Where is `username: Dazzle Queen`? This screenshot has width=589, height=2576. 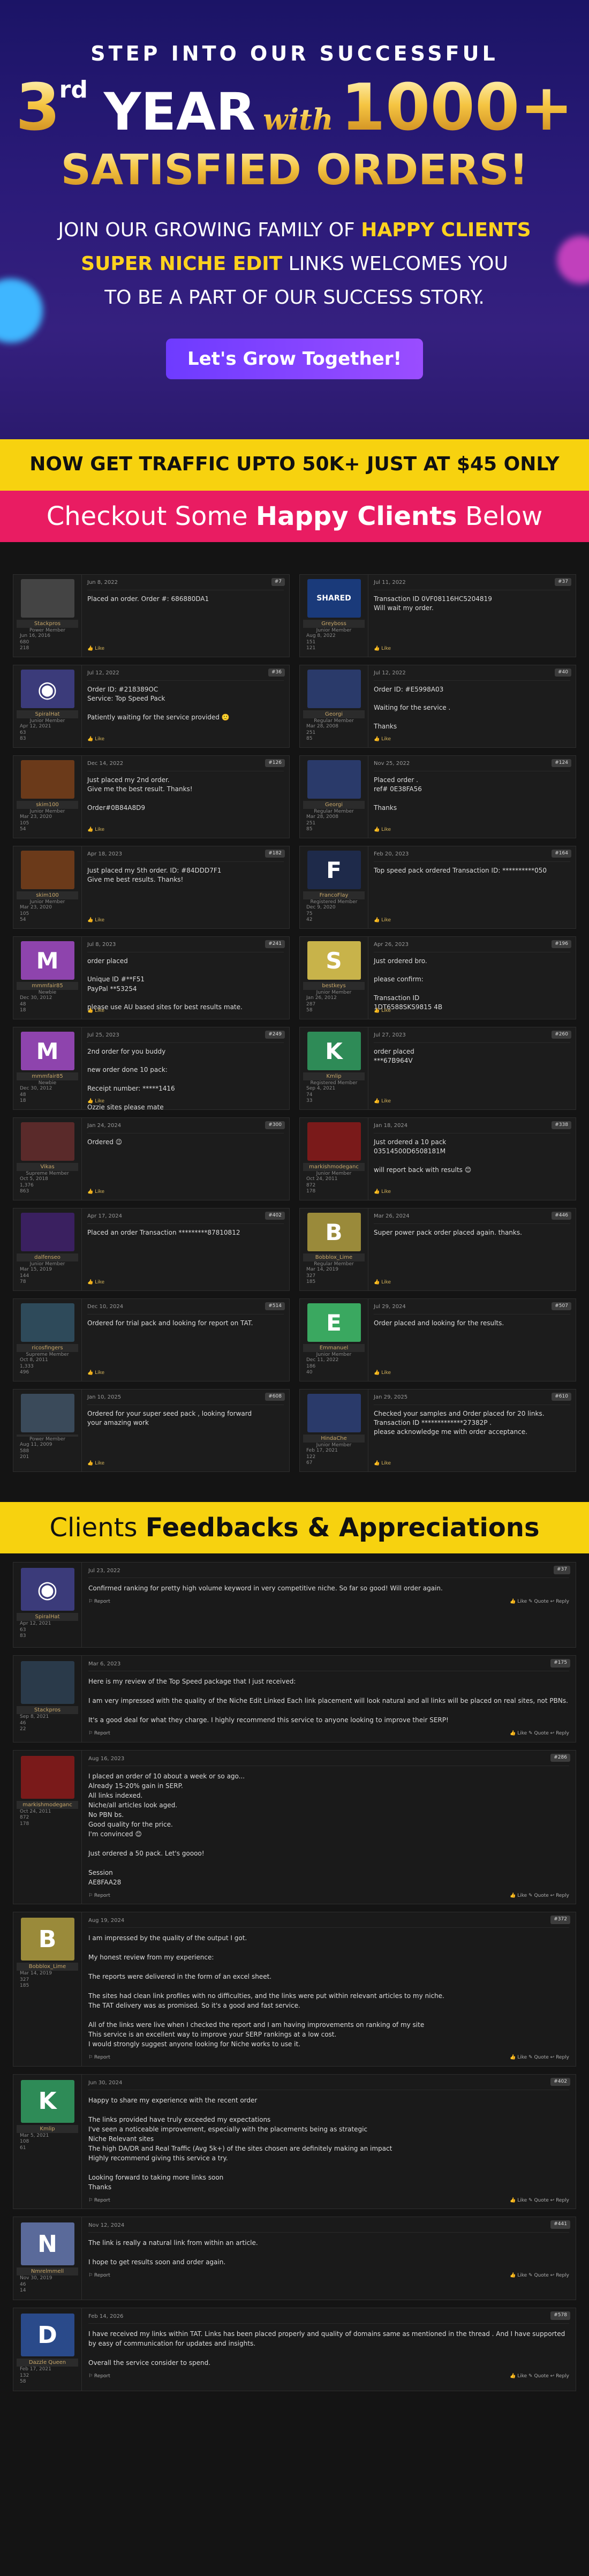
username: Dazzle Queen is located at coordinates (47, 2363).